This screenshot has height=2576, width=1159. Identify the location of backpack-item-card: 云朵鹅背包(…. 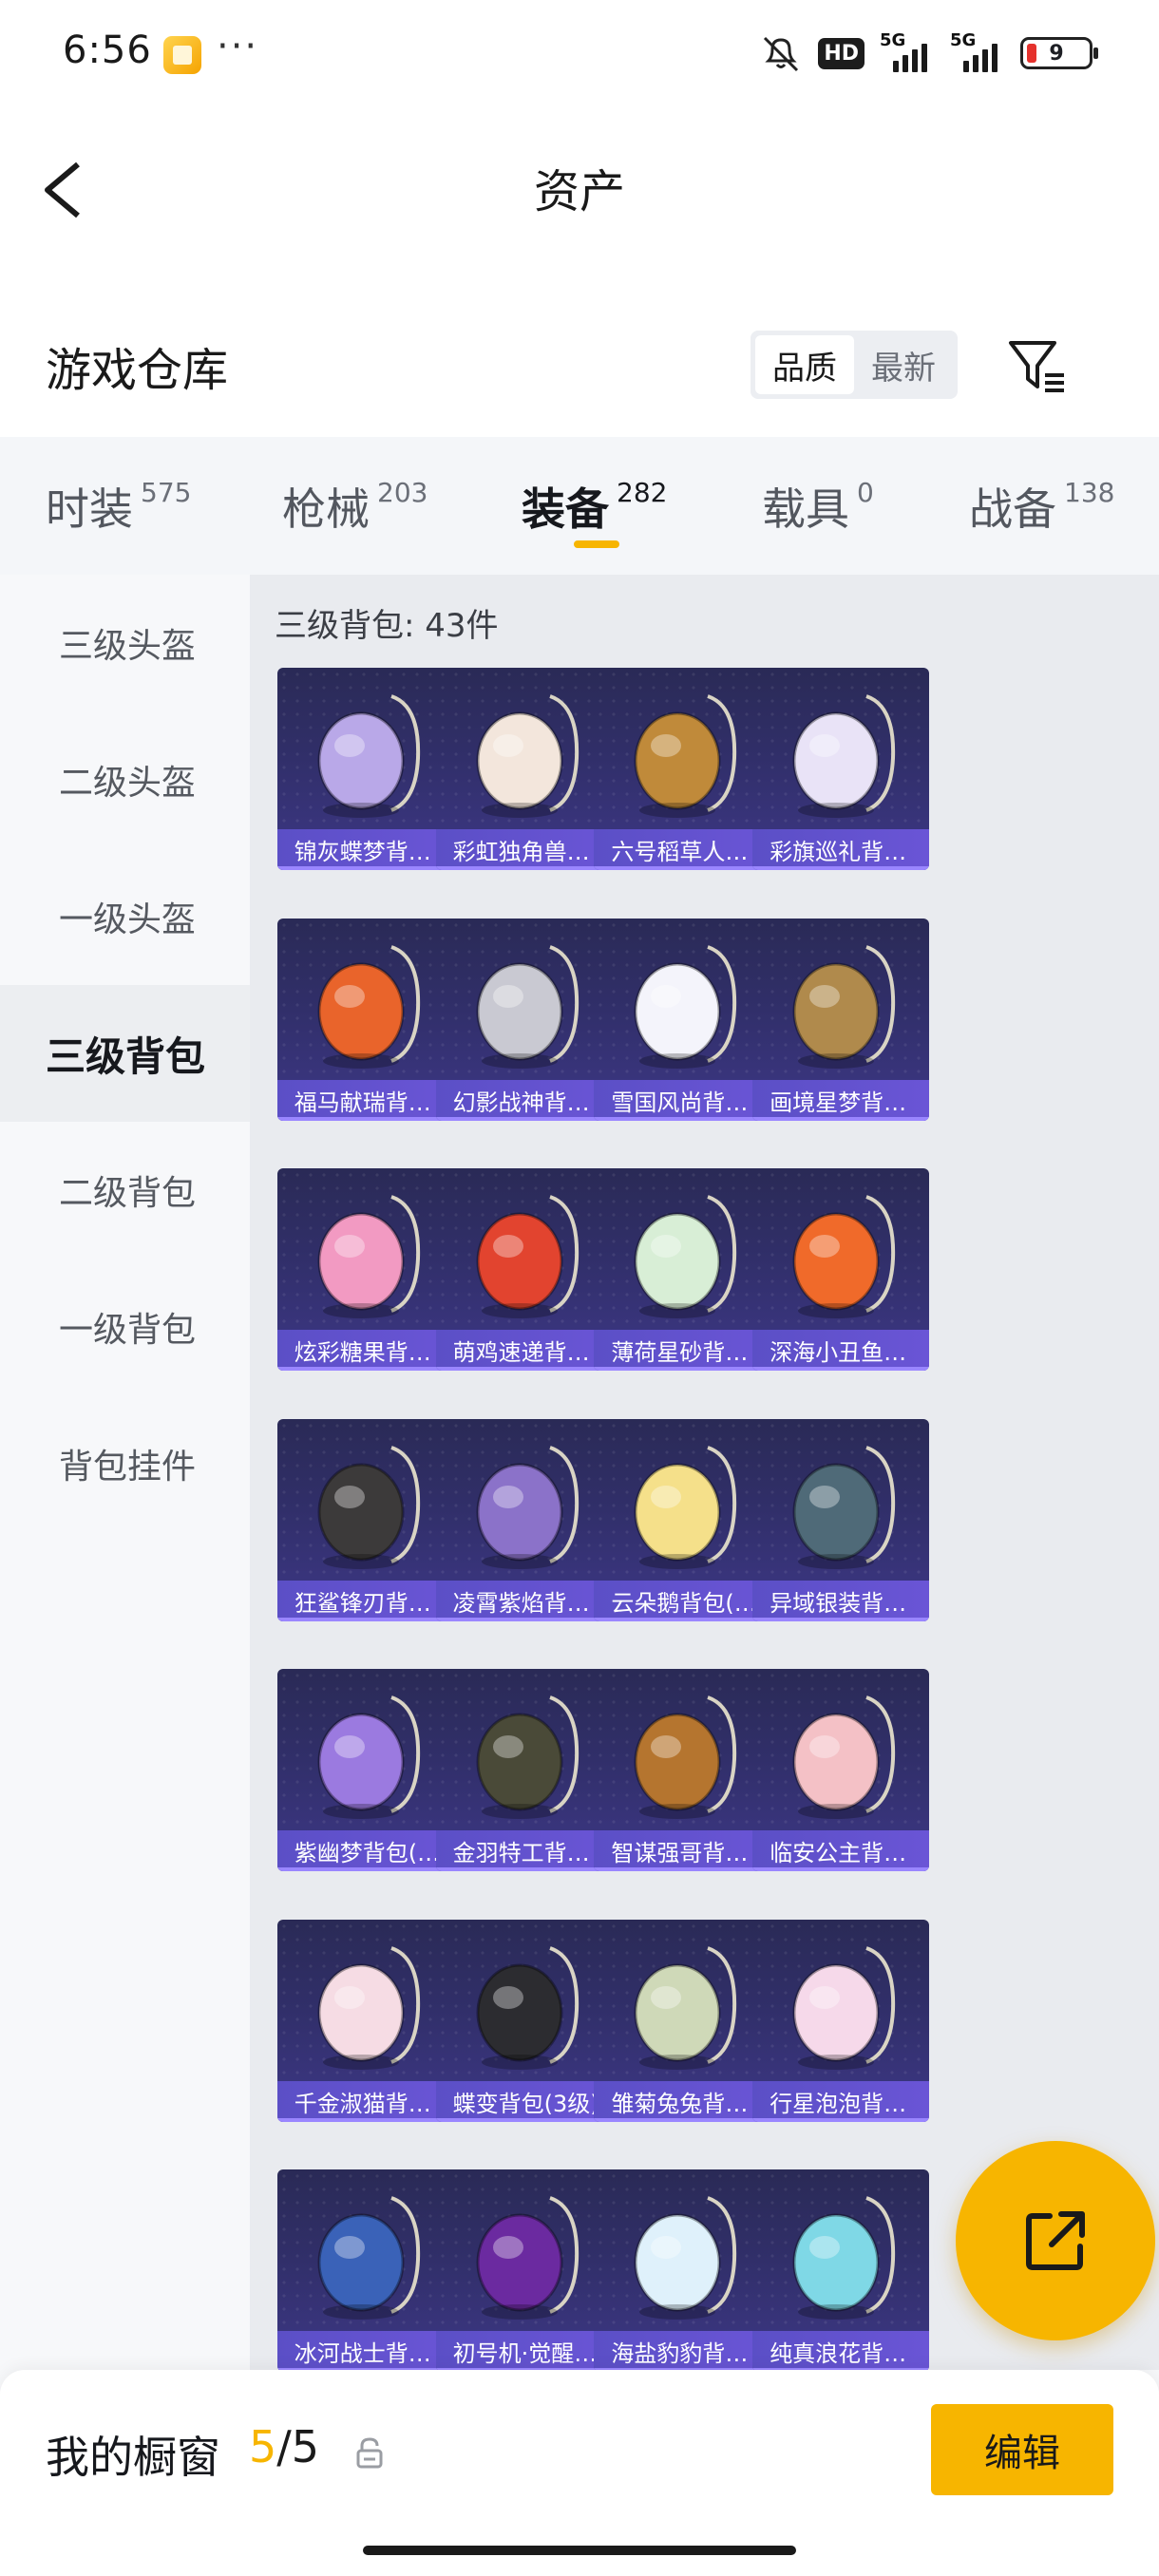
(682, 1519).